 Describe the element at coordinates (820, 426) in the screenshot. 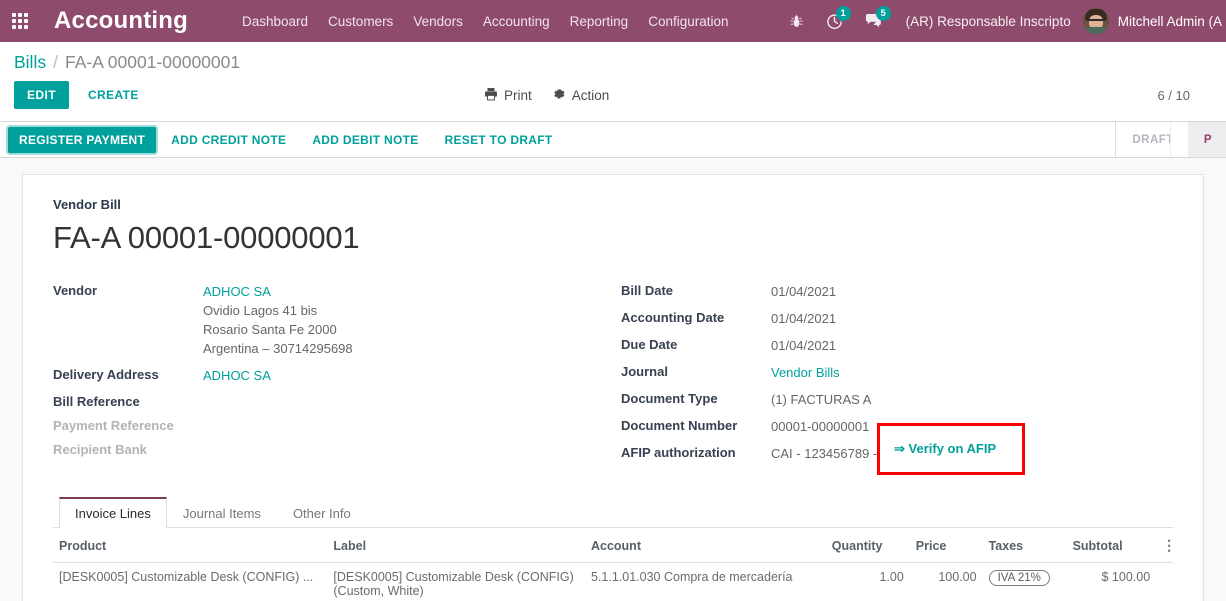

I see `field-value-document-number: 00001-00000001` at that location.